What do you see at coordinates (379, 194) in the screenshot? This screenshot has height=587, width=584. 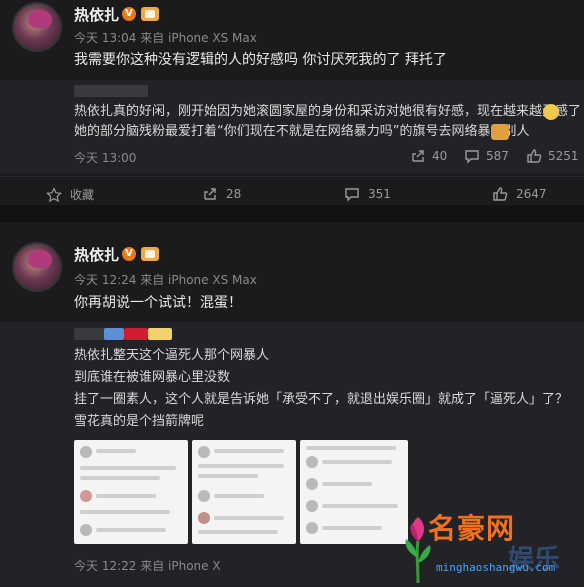 I see `comment-count: 351` at bounding box center [379, 194].